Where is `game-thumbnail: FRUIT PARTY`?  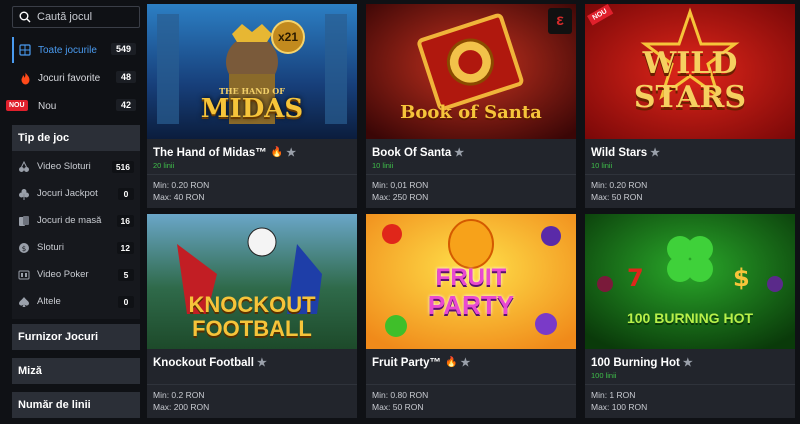
game-thumbnail: FRUIT PARTY is located at coordinates (471, 281).